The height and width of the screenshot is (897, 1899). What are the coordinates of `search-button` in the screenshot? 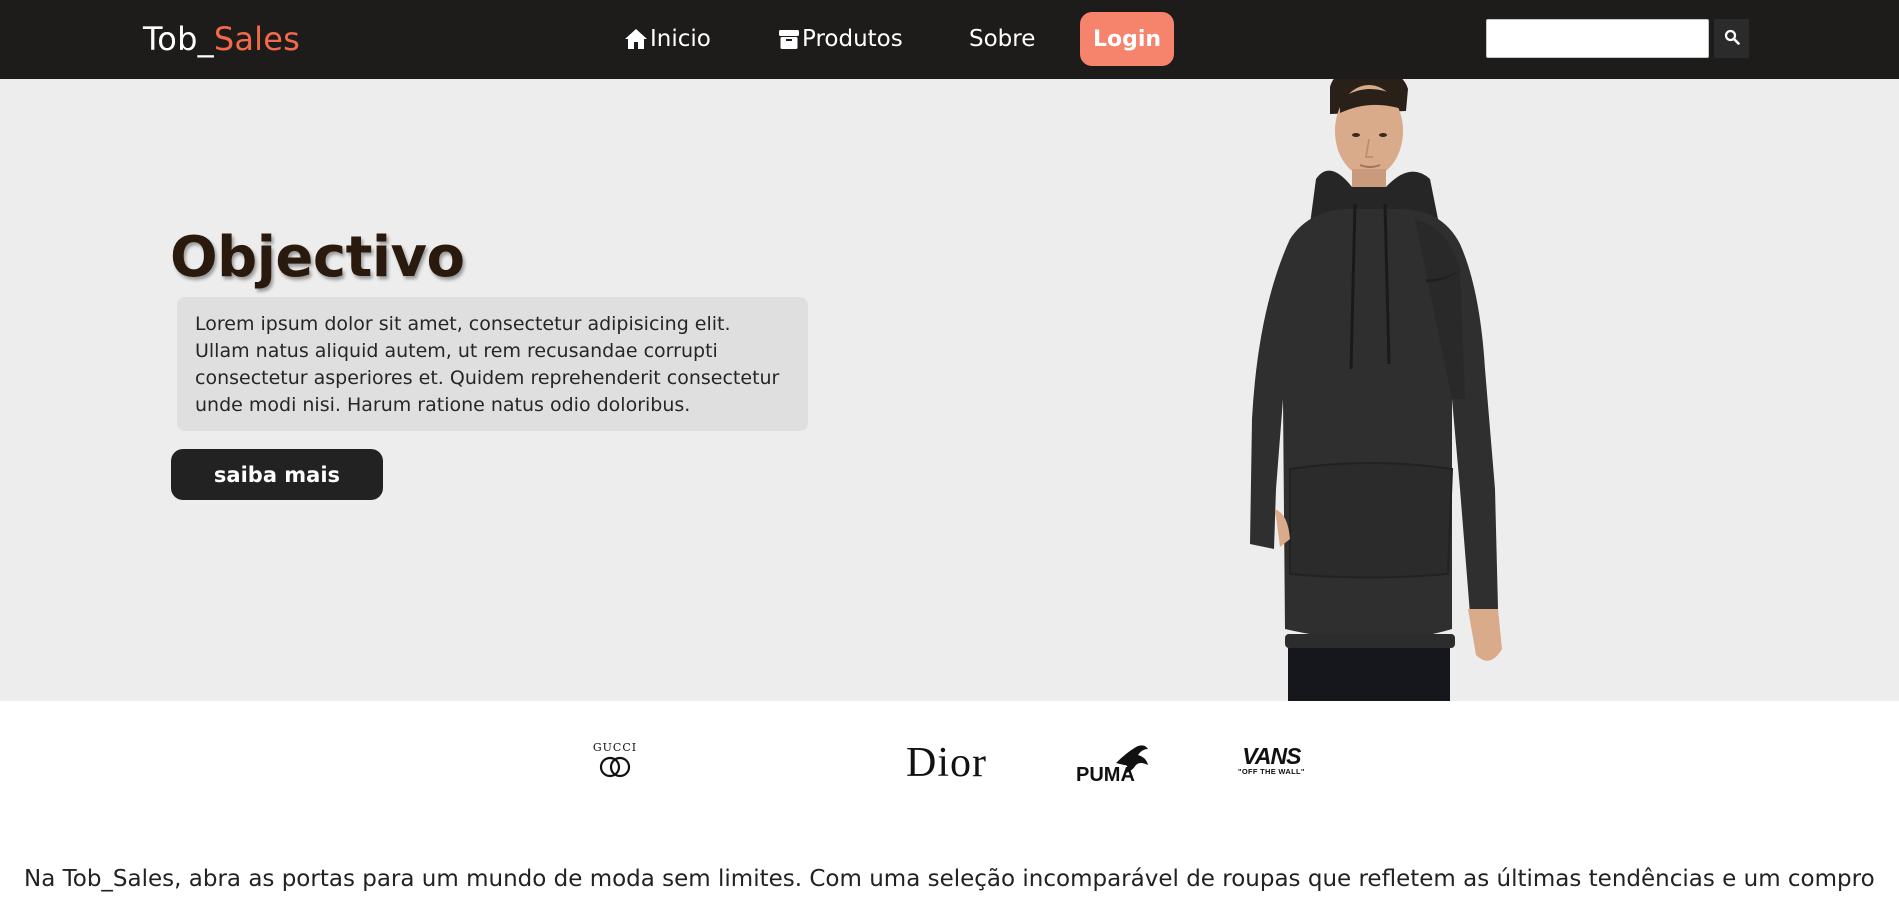 It's located at (1731, 38).